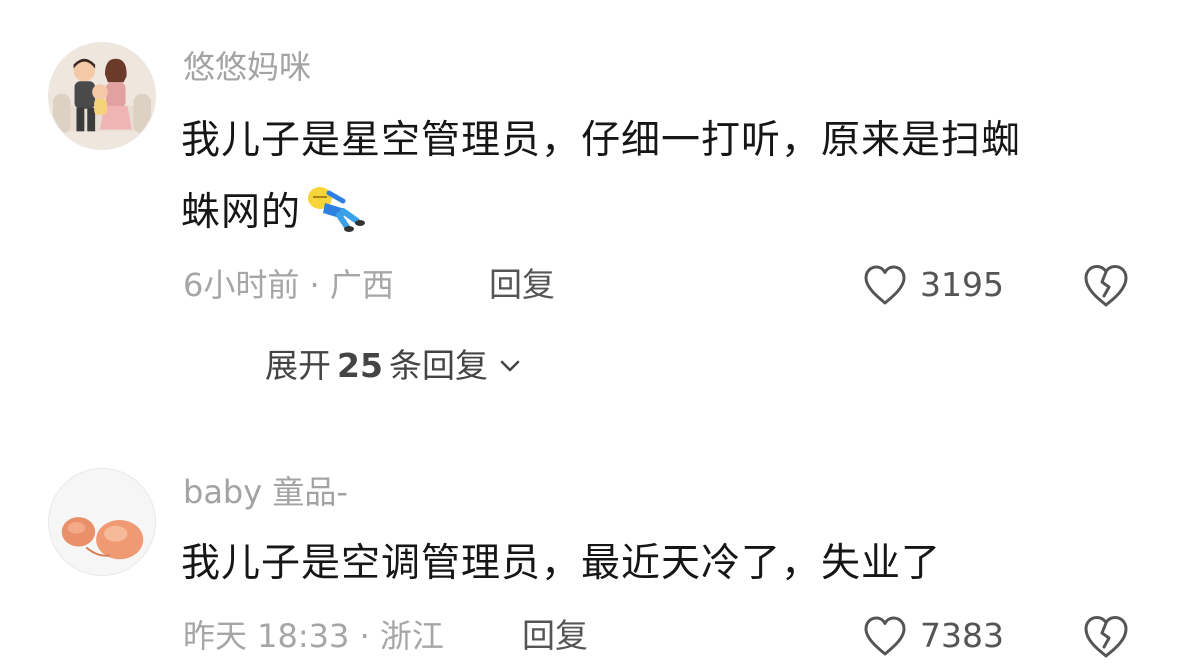 This screenshot has height=670, width=1179. Describe the element at coordinates (266, 636) in the screenshot. I see `comment-time: 昨天 18:33` at that location.